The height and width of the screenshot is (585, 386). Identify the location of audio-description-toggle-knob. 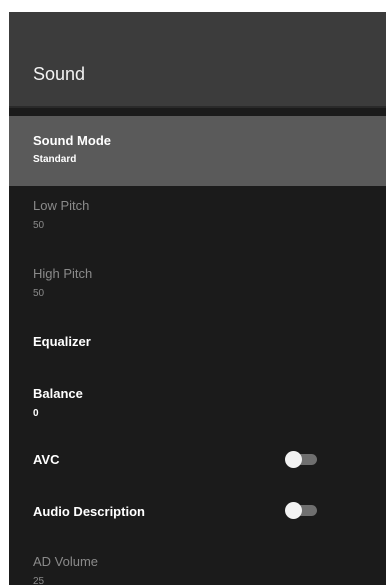
(293, 510).